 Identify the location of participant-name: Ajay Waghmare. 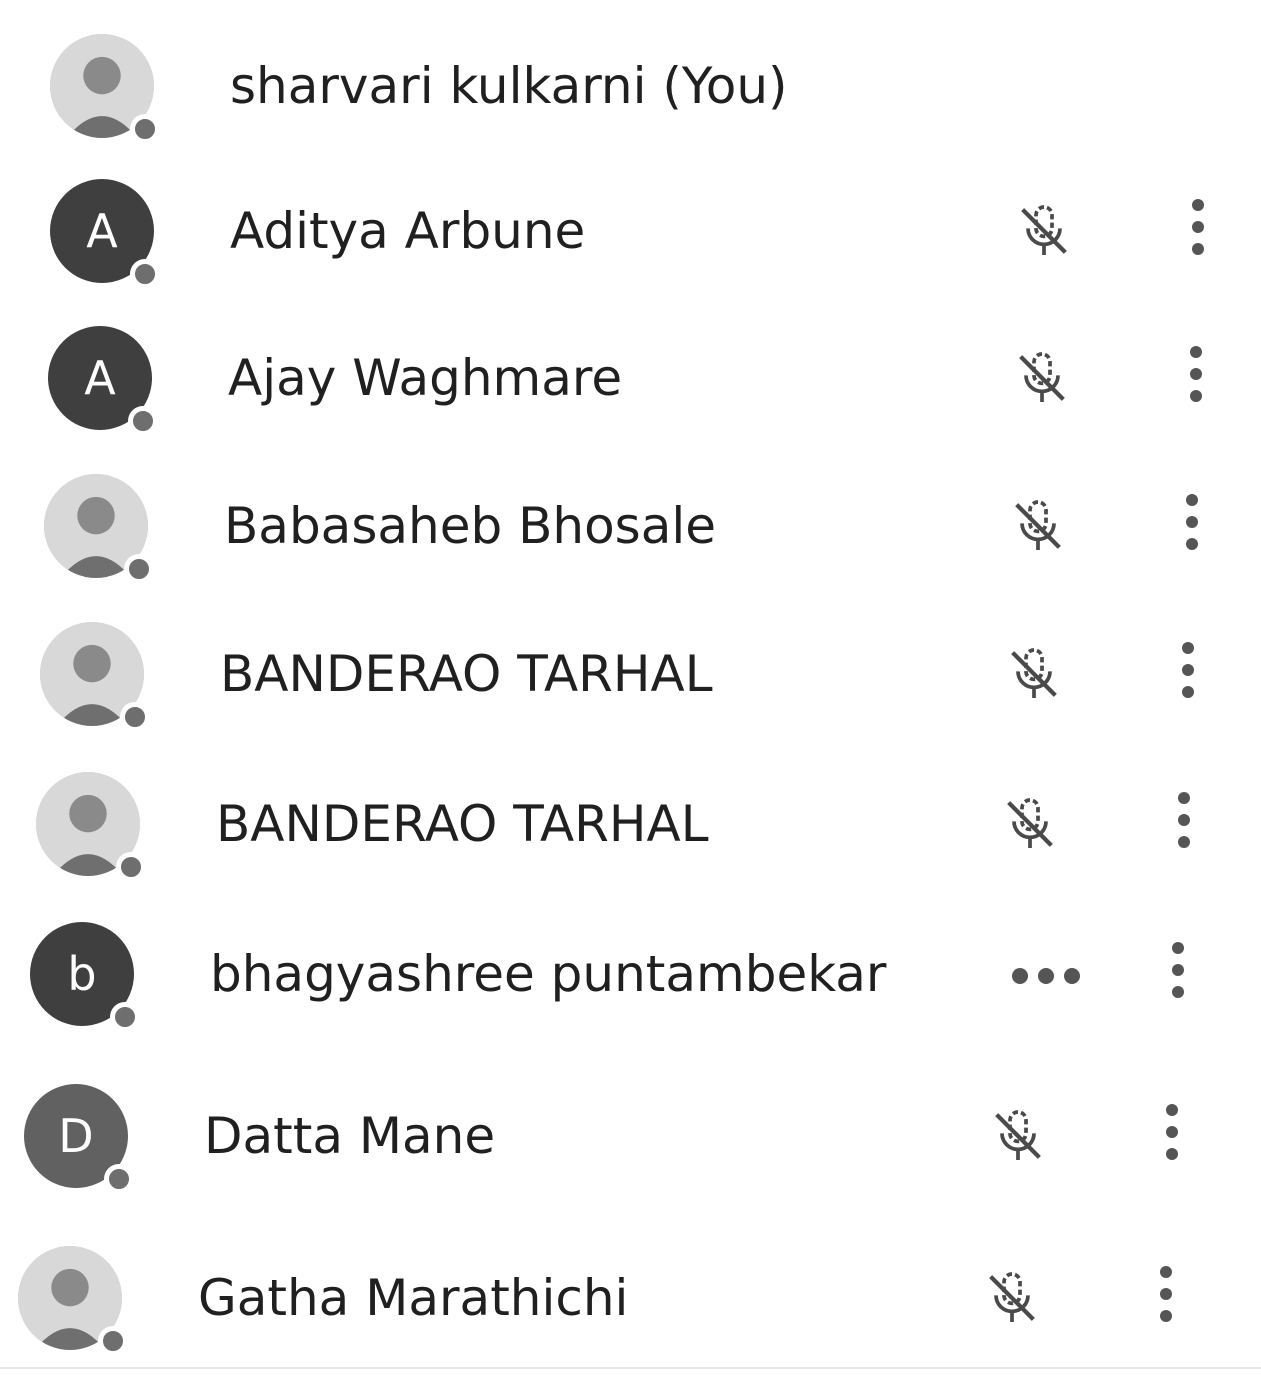
(425, 378).